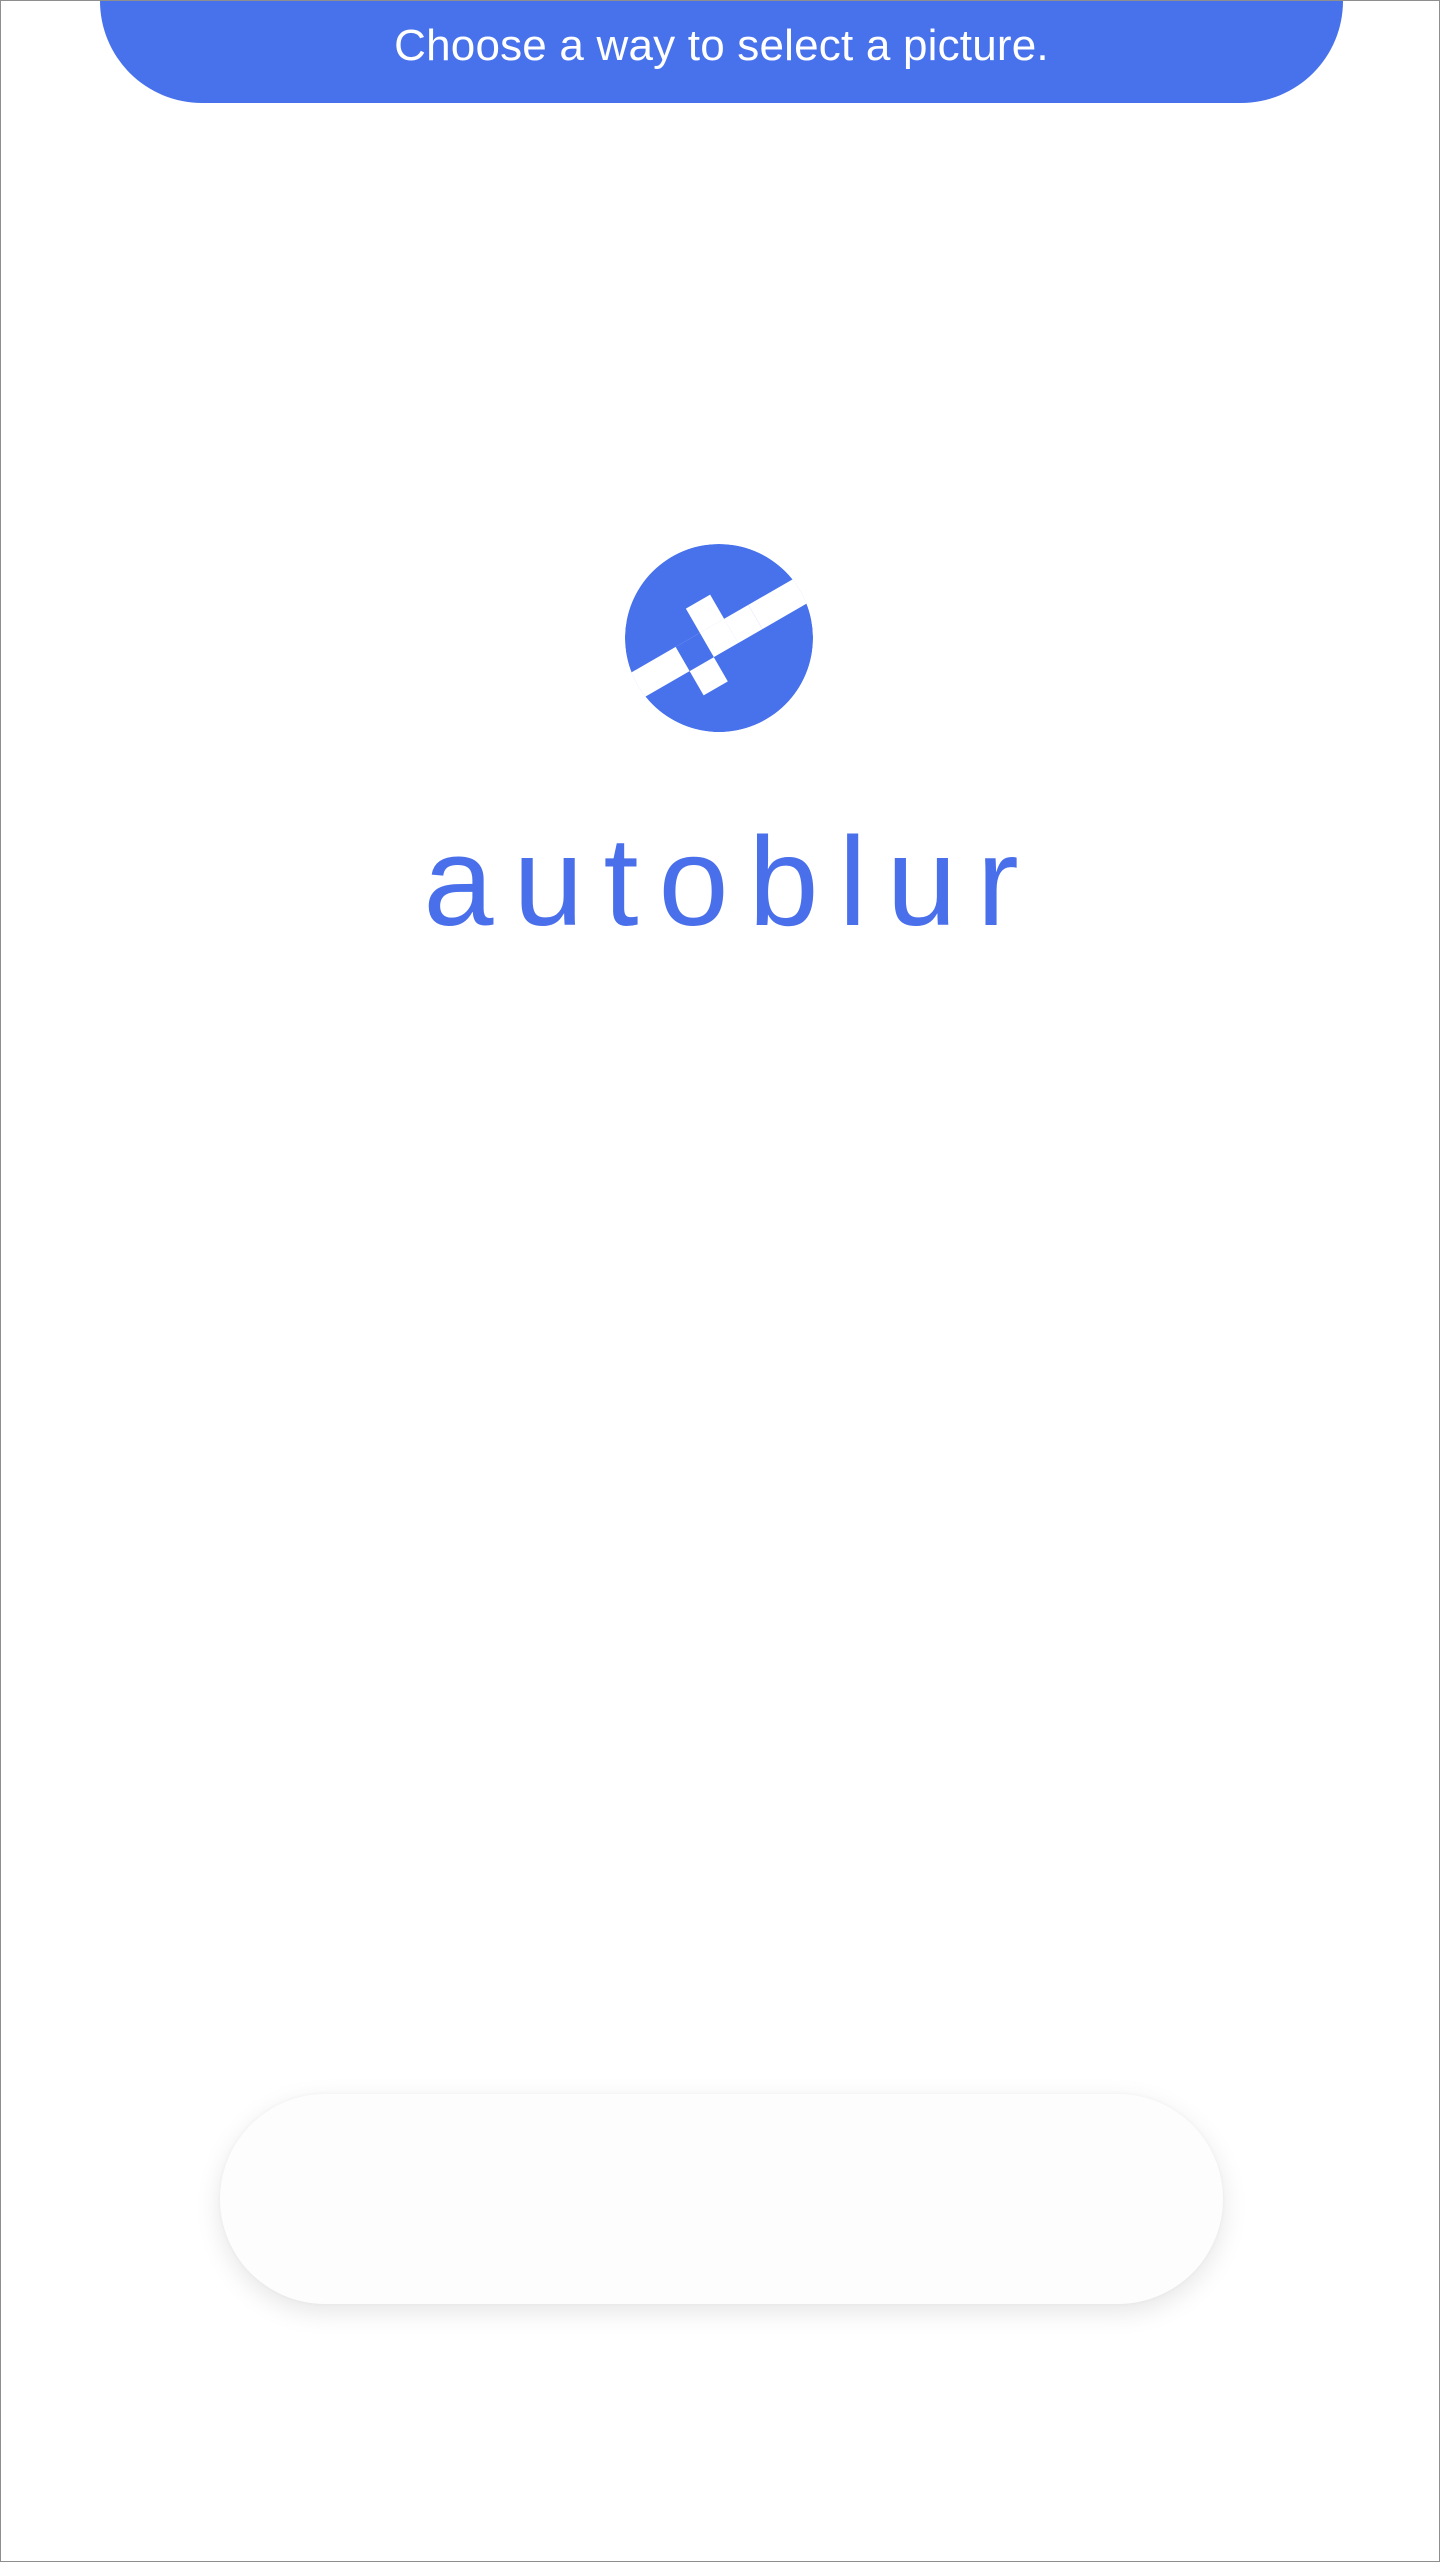 The height and width of the screenshot is (2562, 1440). I want to click on instruction-text: Choose a way to select a picture., so click(721, 45).